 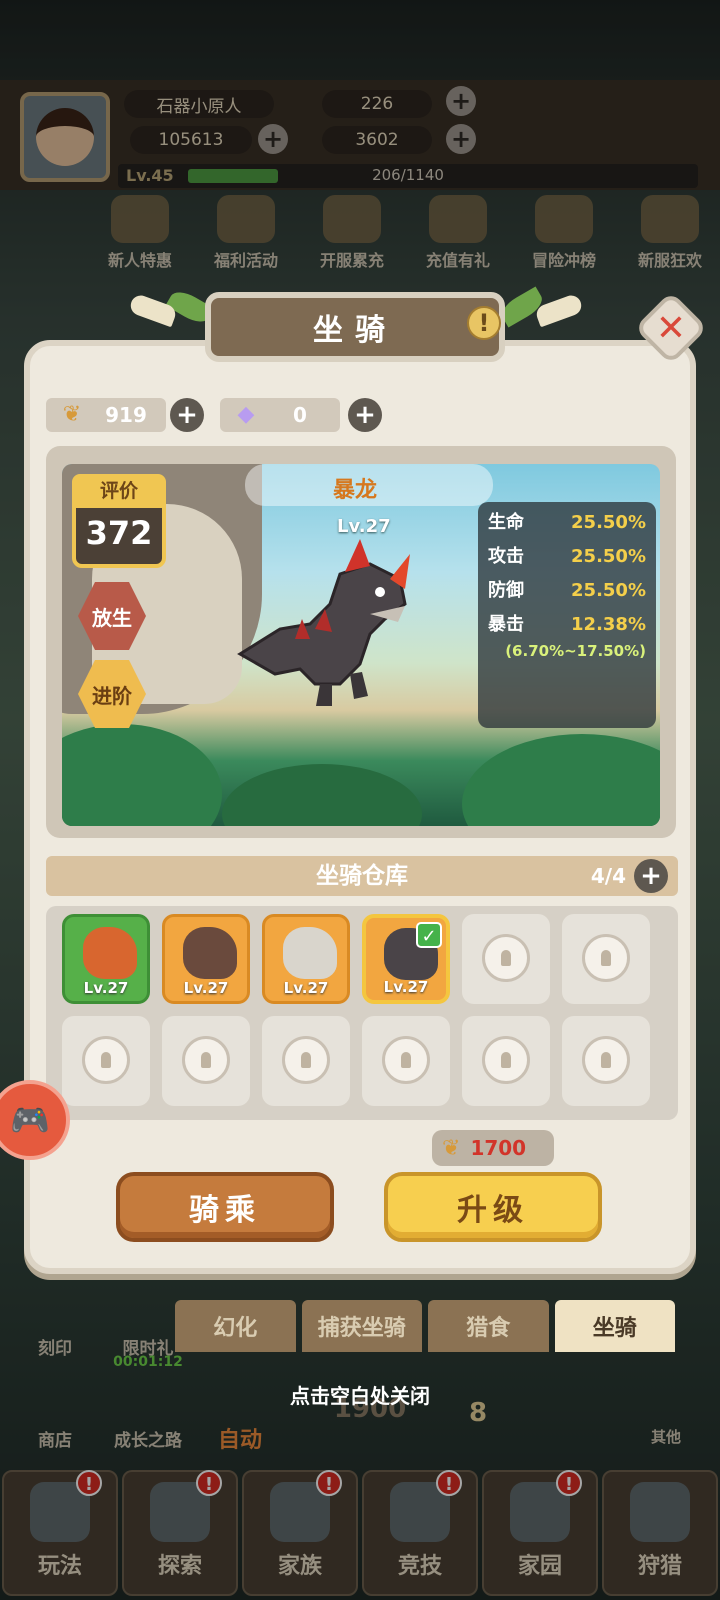 I want to click on tab-transform: 幻化, so click(x=235, y=1326).